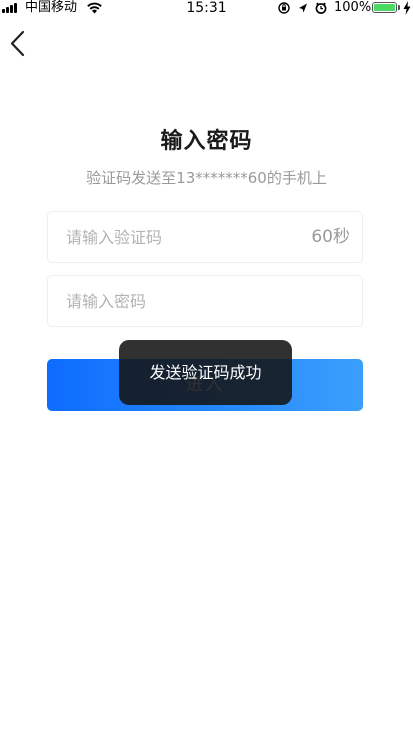 The height and width of the screenshot is (744, 413). What do you see at coordinates (206, 8) in the screenshot?
I see `status-bar: 中国移动 15:31 100%` at bounding box center [206, 8].